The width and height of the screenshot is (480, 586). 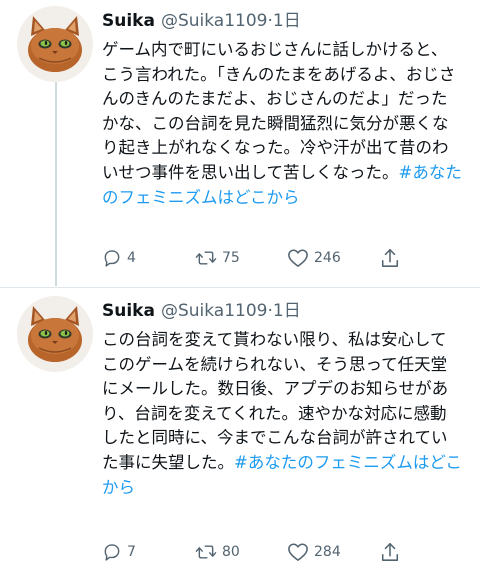 What do you see at coordinates (231, 258) in the screenshot?
I see `retweet-count: 75` at bounding box center [231, 258].